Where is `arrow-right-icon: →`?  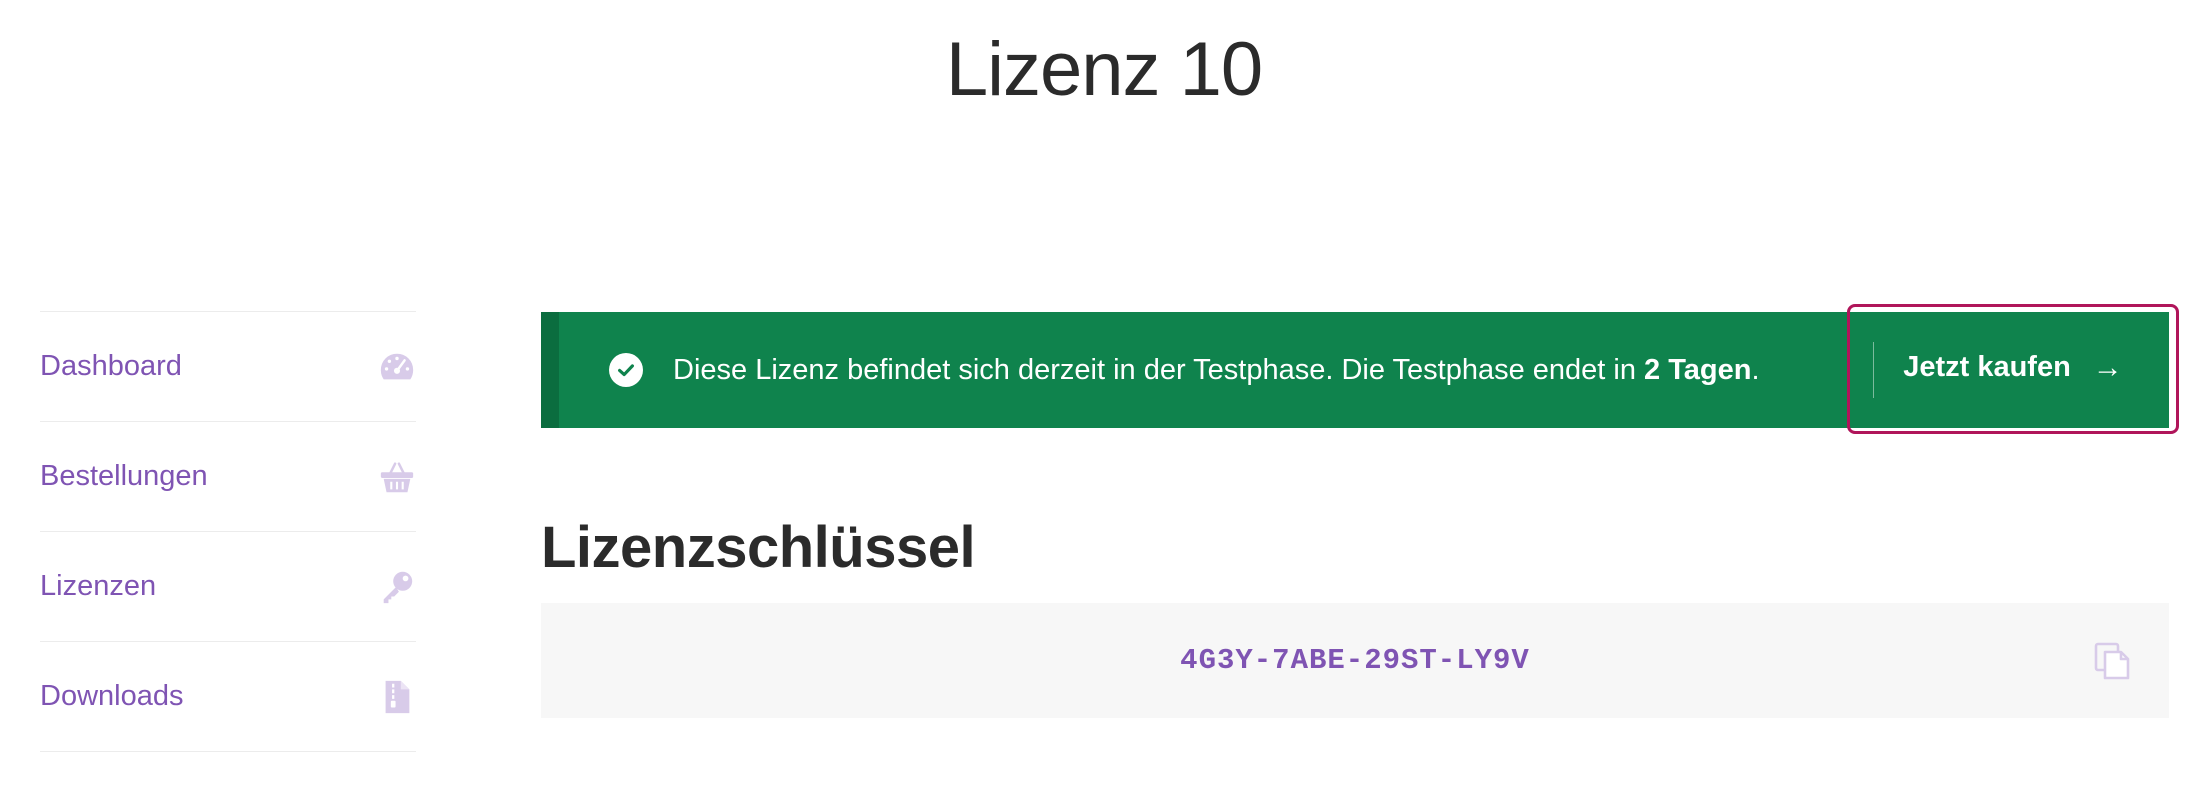 arrow-right-icon: → is located at coordinates (2107, 367).